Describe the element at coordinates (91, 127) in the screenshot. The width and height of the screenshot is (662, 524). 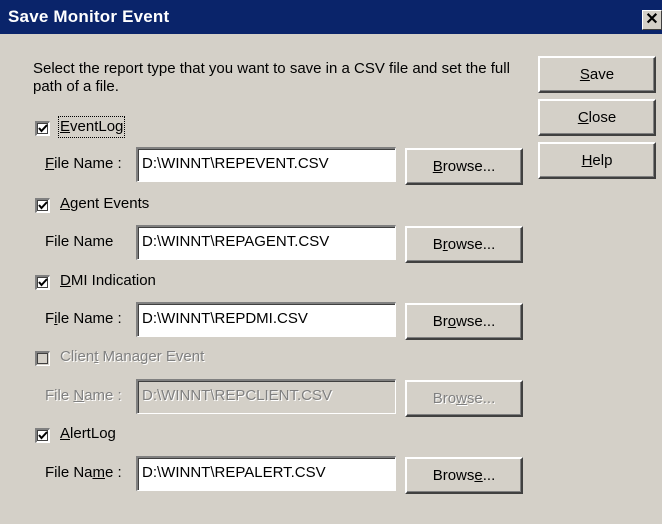
I see `eventlog-checkbox-label: EventLog` at that location.